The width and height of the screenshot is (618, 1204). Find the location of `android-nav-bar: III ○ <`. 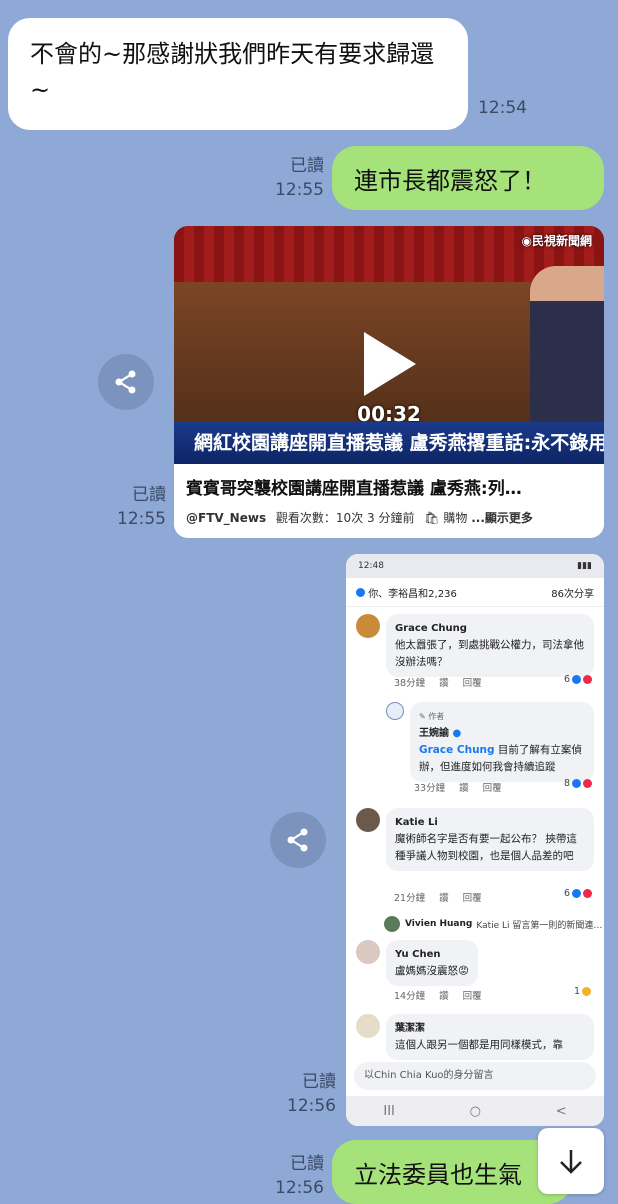

android-nav-bar: III ○ < is located at coordinates (475, 1111).